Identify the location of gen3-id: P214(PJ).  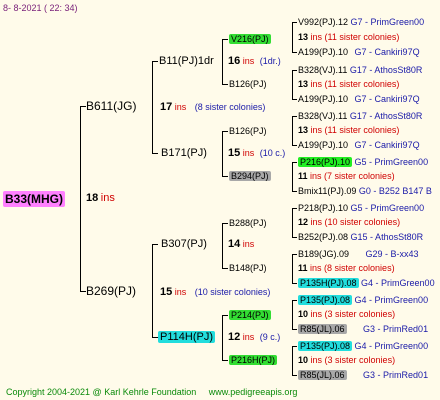
(250, 315).